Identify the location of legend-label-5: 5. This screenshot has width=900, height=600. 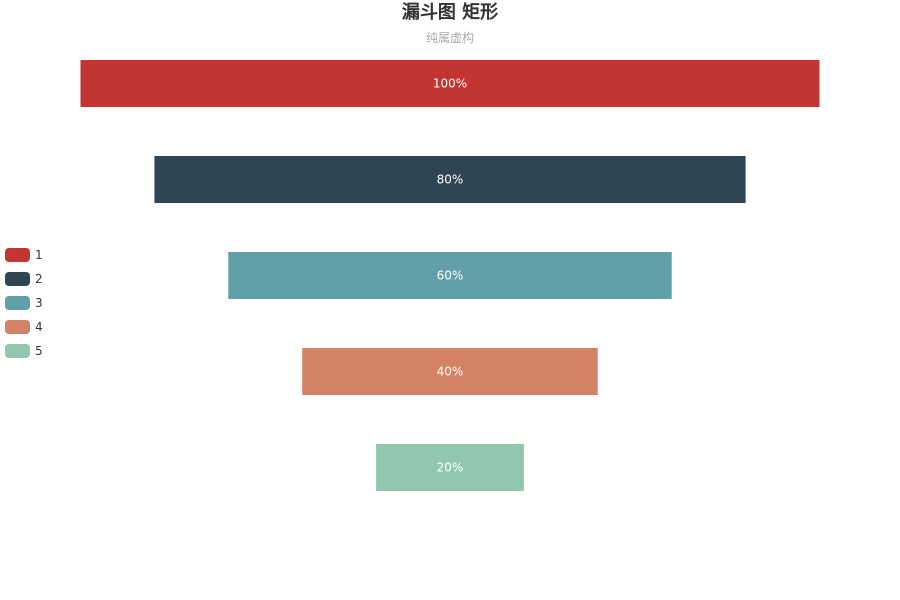
(39, 351).